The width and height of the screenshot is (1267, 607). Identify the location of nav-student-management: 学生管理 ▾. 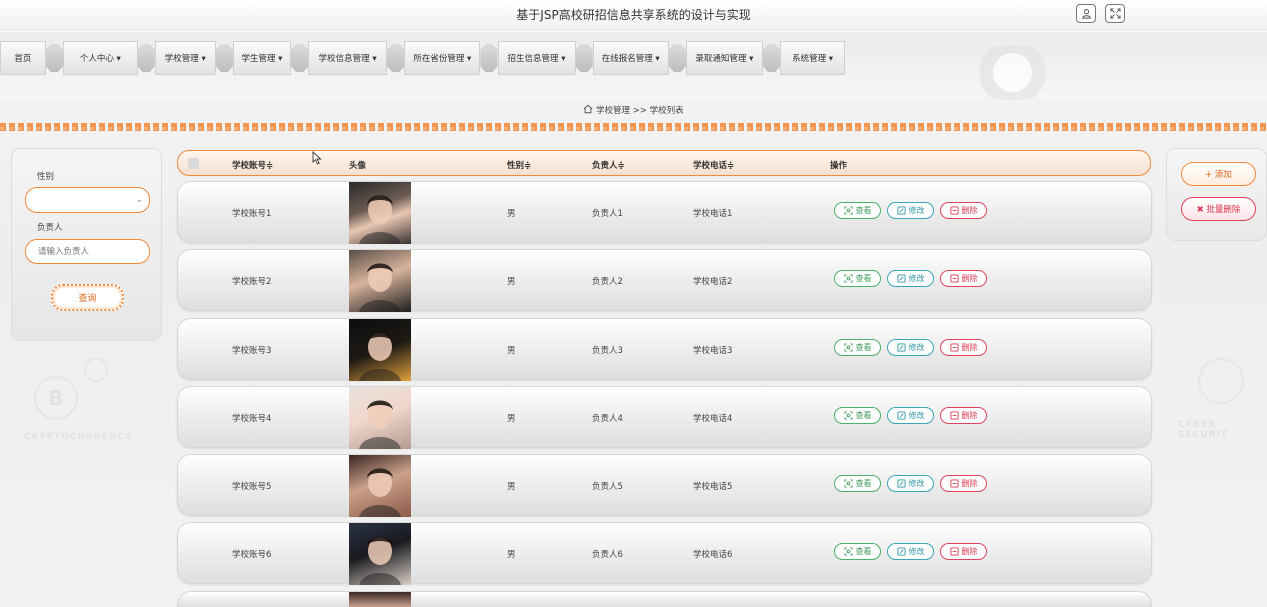
(261, 58).